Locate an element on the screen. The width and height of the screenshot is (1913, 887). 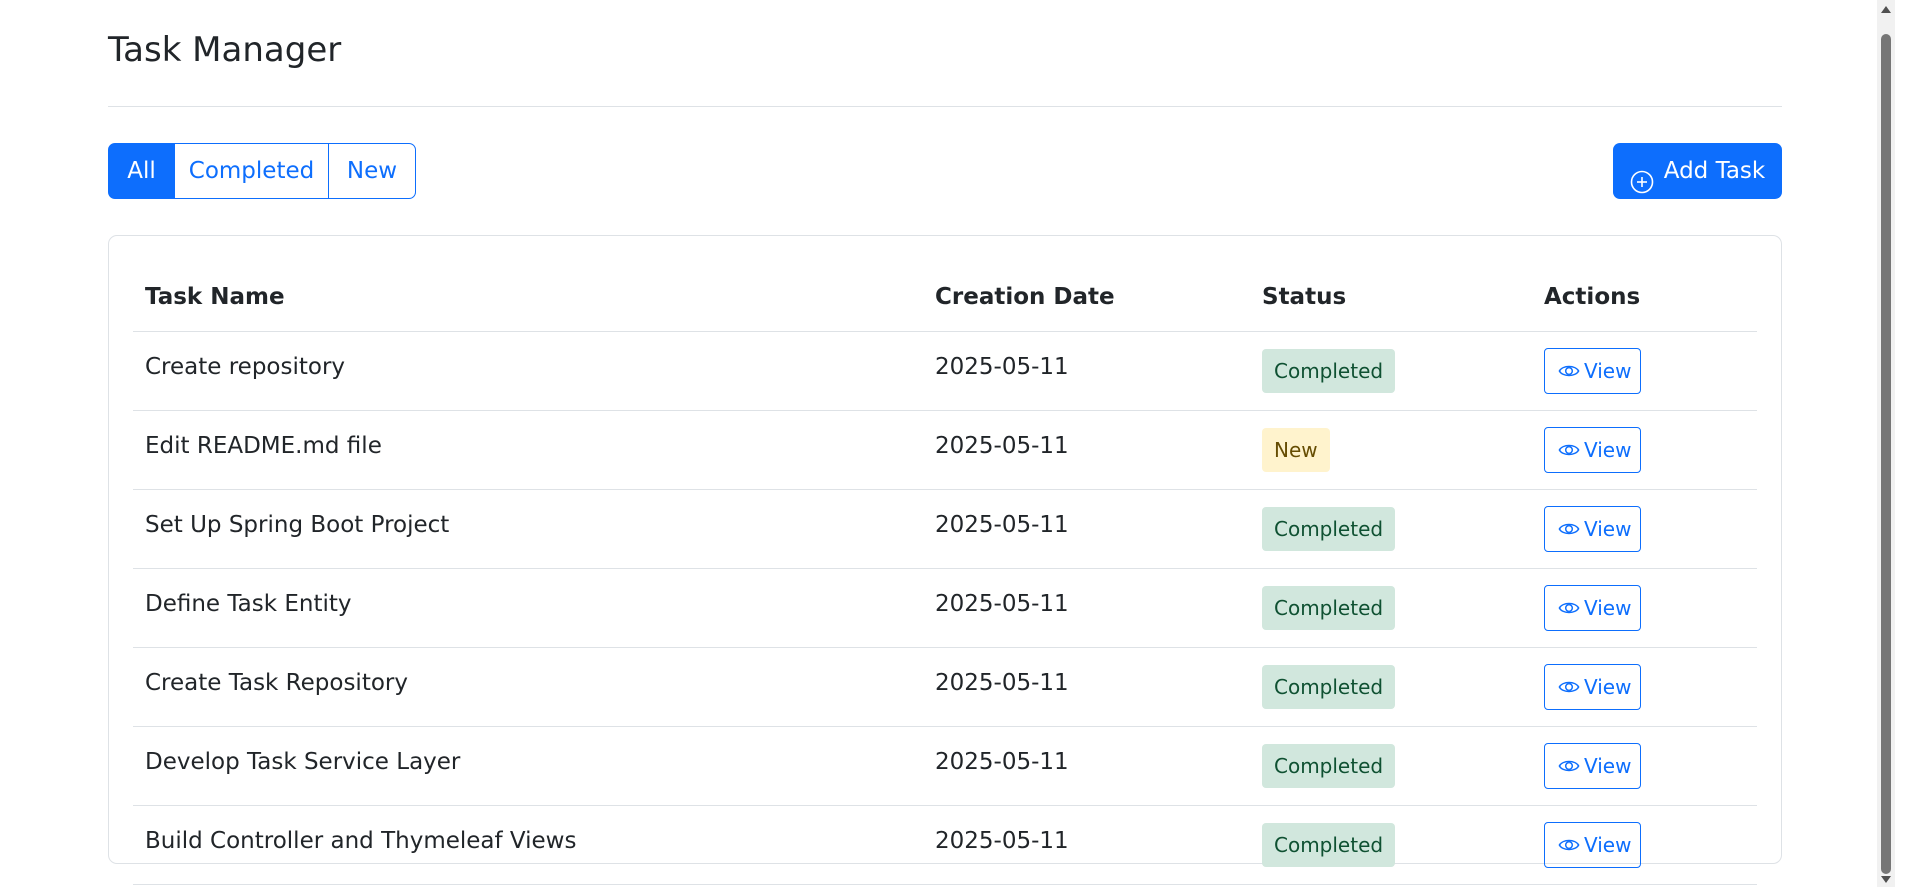
column-header-task-name: Task Name is located at coordinates (528, 297).